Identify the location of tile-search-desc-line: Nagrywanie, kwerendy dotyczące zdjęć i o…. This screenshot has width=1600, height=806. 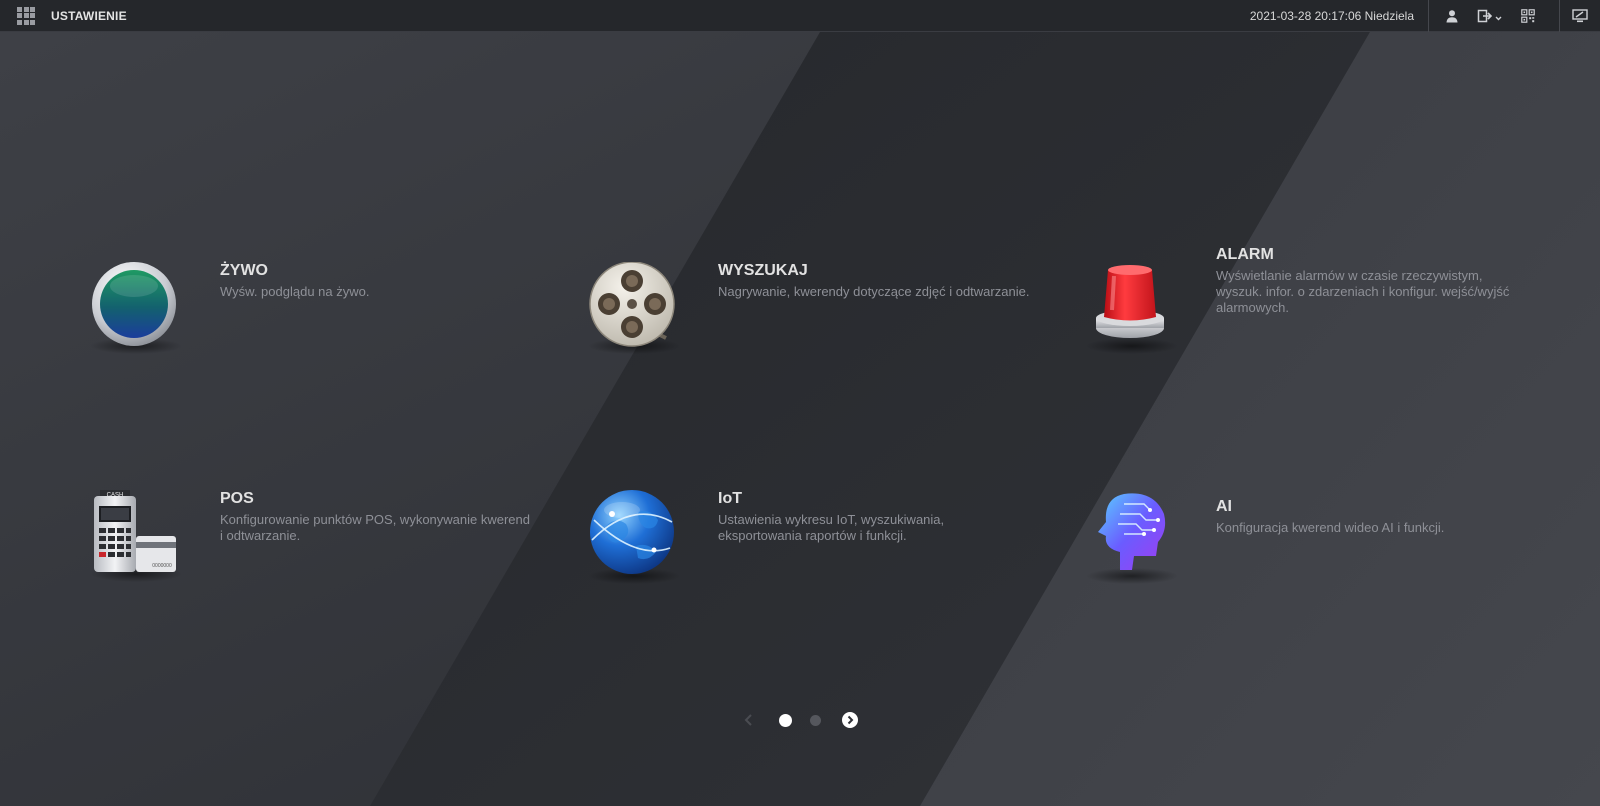
(874, 291).